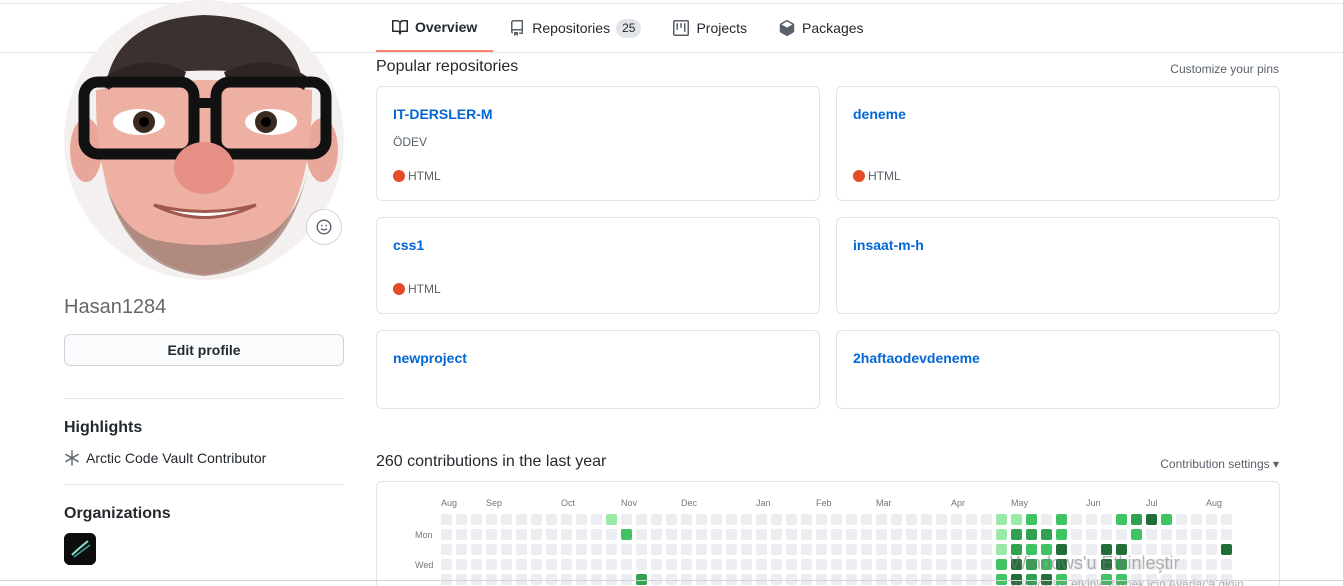 The width and height of the screenshot is (1343, 586). I want to click on set-status-button, so click(324, 227).